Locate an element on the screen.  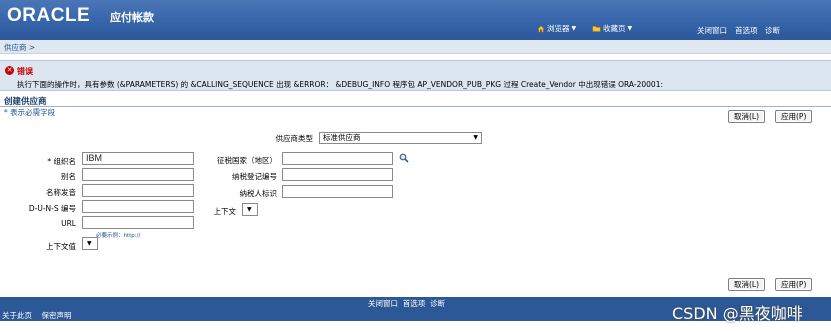
footer-links: 关闭窗口 首选项 诊断 is located at coordinates (406, 303).